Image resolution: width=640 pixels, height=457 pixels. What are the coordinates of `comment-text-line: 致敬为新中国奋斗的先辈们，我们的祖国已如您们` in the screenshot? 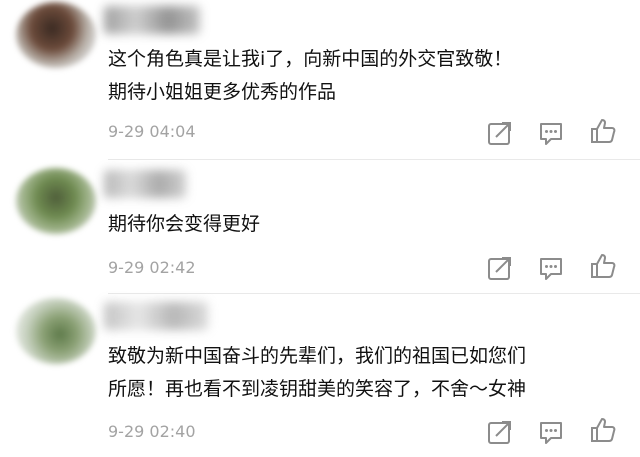 It's located at (317, 356).